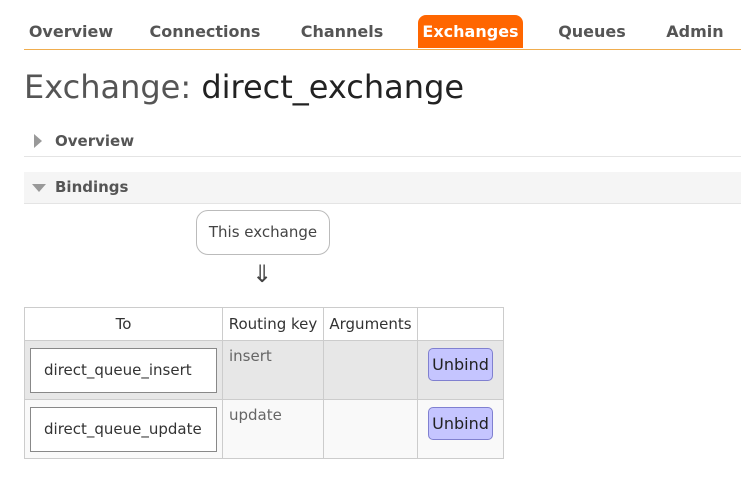 This screenshot has width=741, height=480. Describe the element at coordinates (333, 87) in the screenshot. I see `exchange-name: direct_exchange` at that location.